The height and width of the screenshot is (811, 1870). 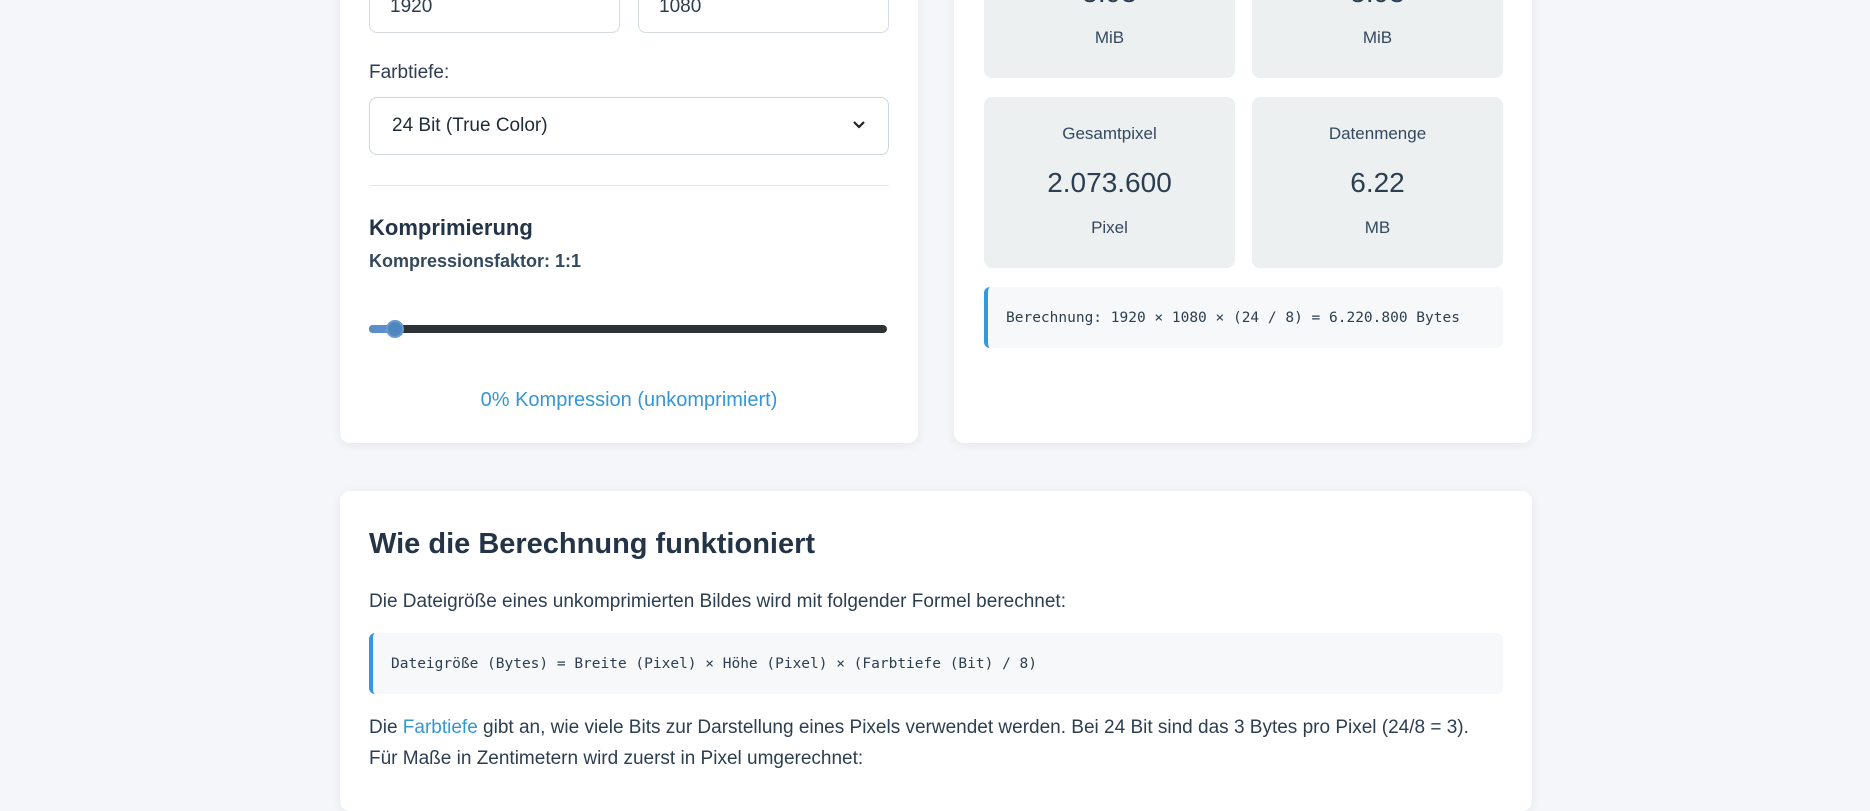 What do you see at coordinates (1109, 227) in the screenshot?
I see `result-unit: Pixel` at bounding box center [1109, 227].